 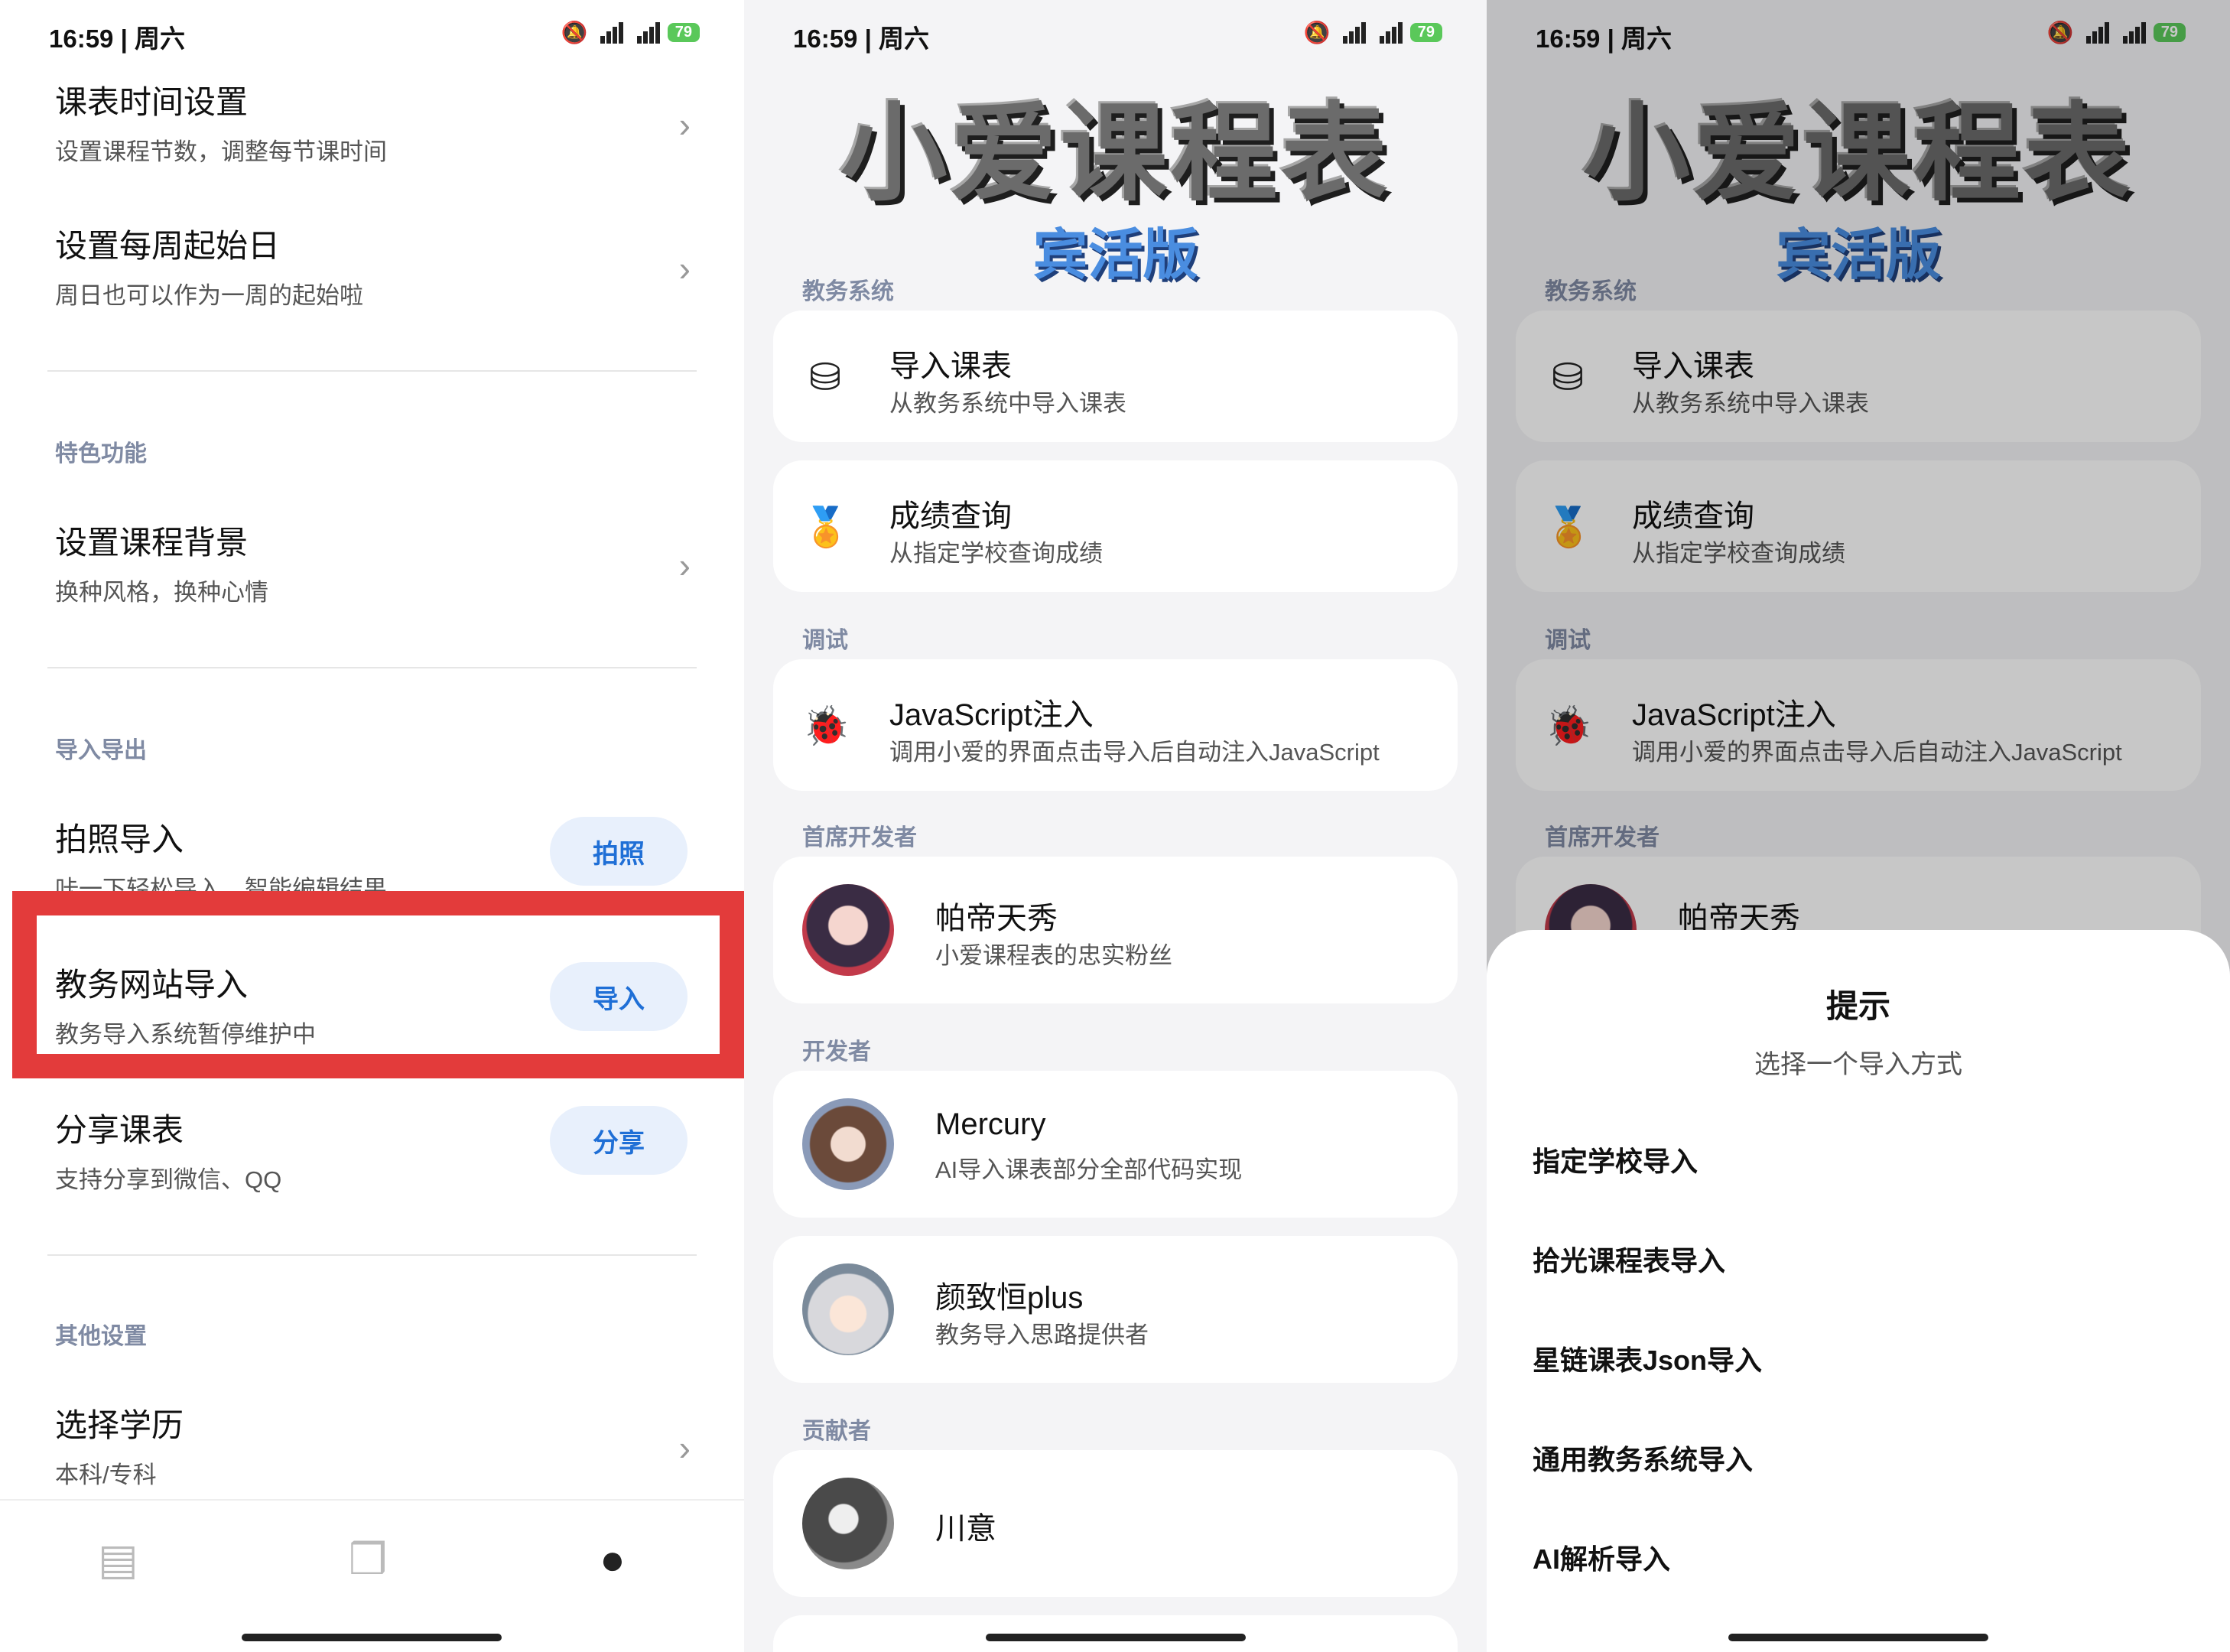 What do you see at coordinates (613, 1559) in the screenshot?
I see `profile-tab-icon: ●` at bounding box center [613, 1559].